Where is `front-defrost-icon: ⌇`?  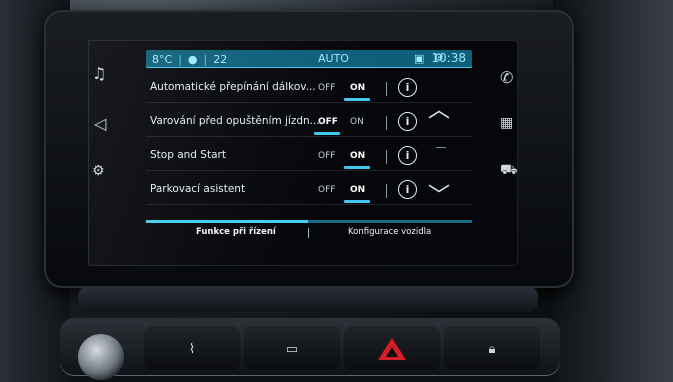 front-defrost-icon: ⌇ is located at coordinates (192, 349).